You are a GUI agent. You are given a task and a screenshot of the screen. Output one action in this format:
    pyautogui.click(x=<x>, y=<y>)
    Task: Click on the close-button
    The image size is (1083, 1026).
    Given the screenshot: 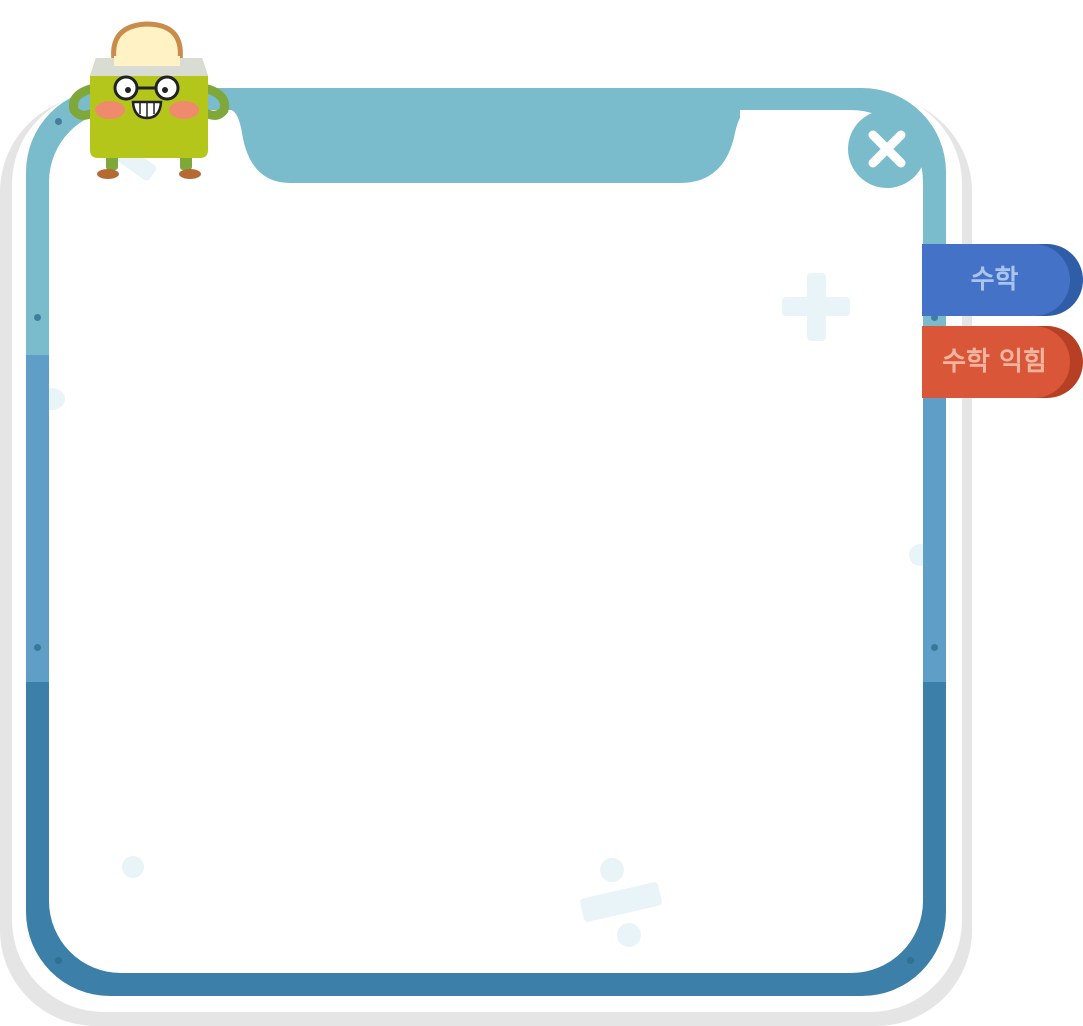 What is the action you would take?
    pyautogui.click(x=887, y=149)
    